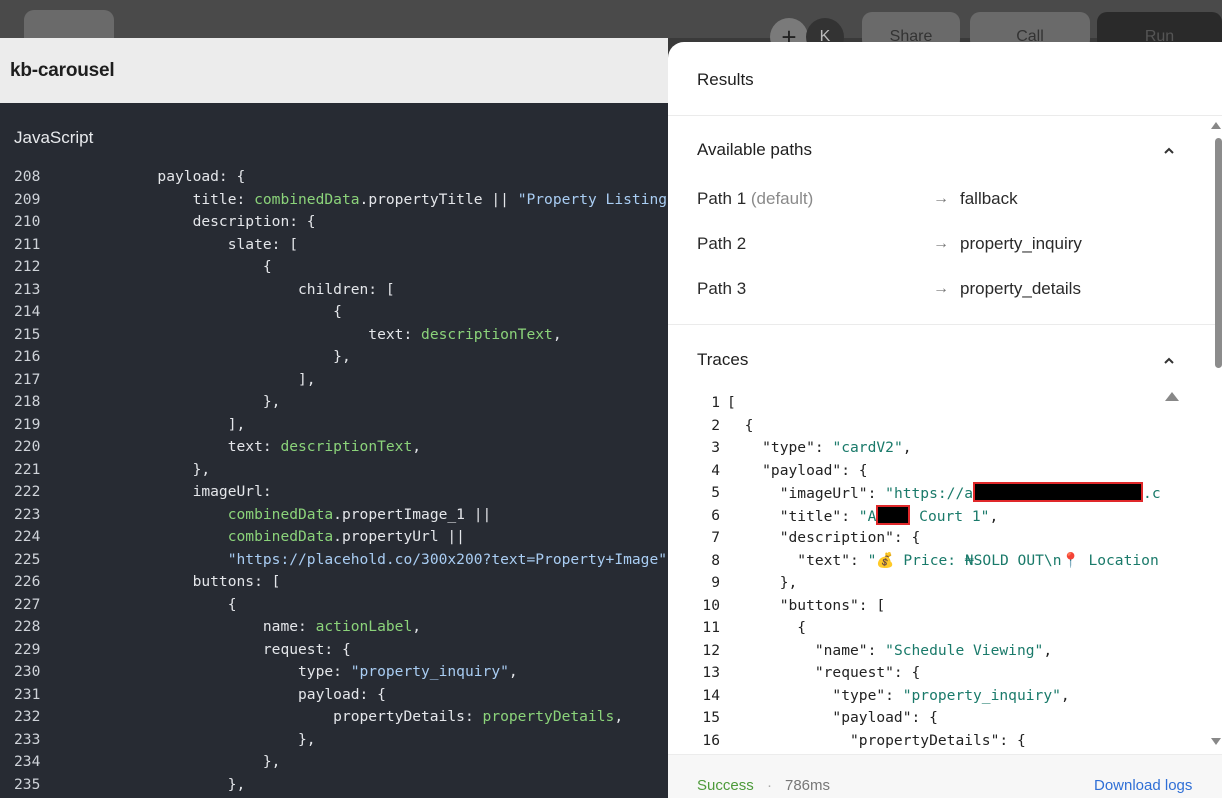  What do you see at coordinates (27, 446) in the screenshot?
I see `line-number: 220` at bounding box center [27, 446].